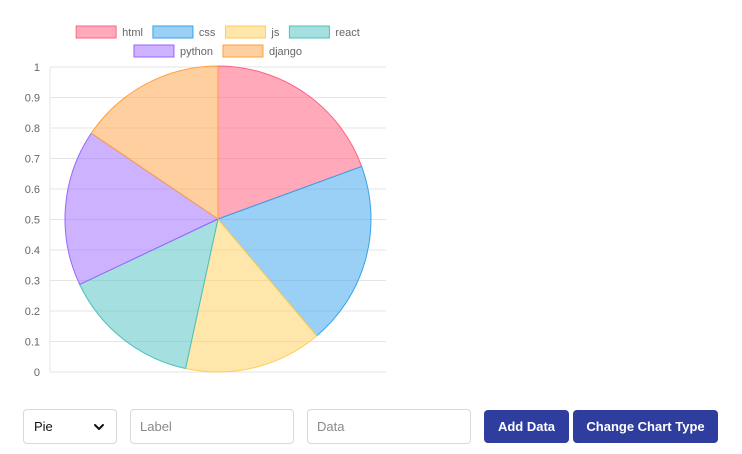  What do you see at coordinates (645, 426) in the screenshot?
I see `change-chart-type-button: Change Chart Type` at bounding box center [645, 426].